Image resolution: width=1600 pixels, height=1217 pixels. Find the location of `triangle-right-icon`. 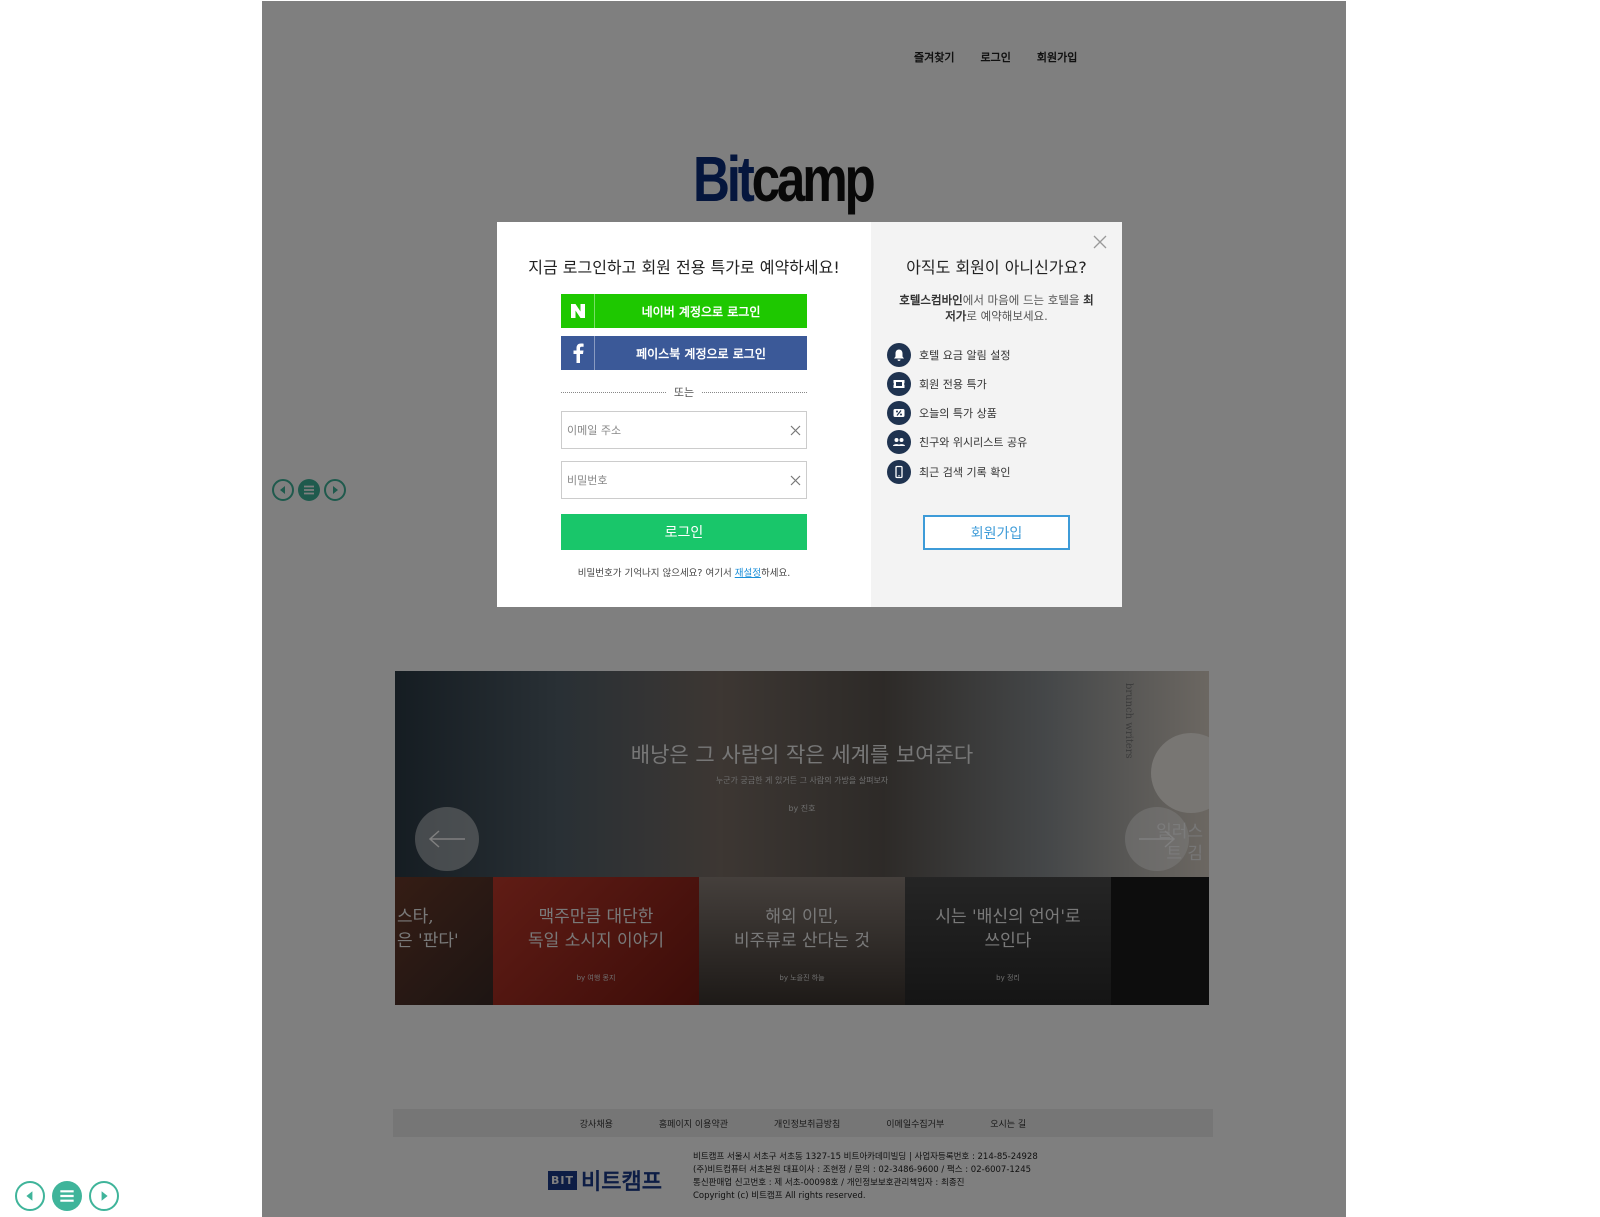

triangle-right-icon is located at coordinates (104, 1196).